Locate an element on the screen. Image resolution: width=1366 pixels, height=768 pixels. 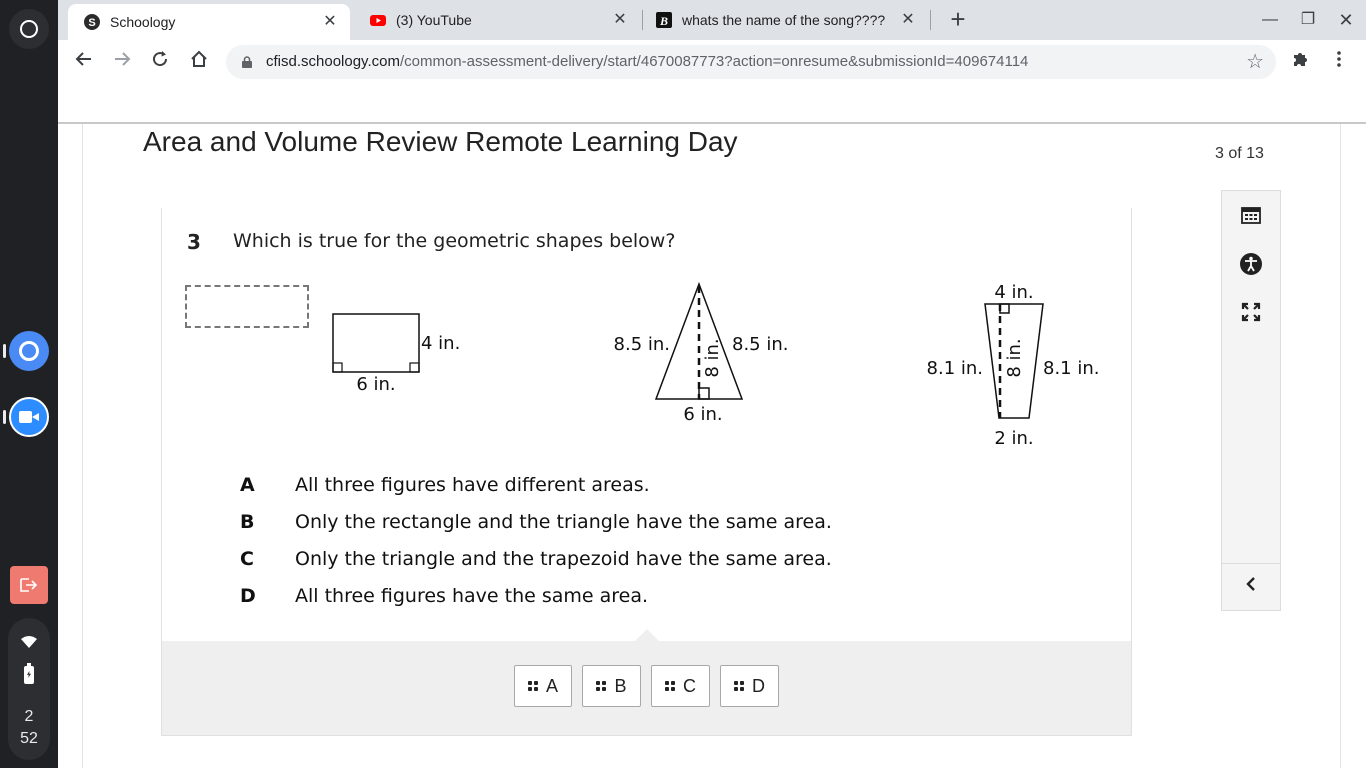
drag-option-d: D is located at coordinates (749, 686).